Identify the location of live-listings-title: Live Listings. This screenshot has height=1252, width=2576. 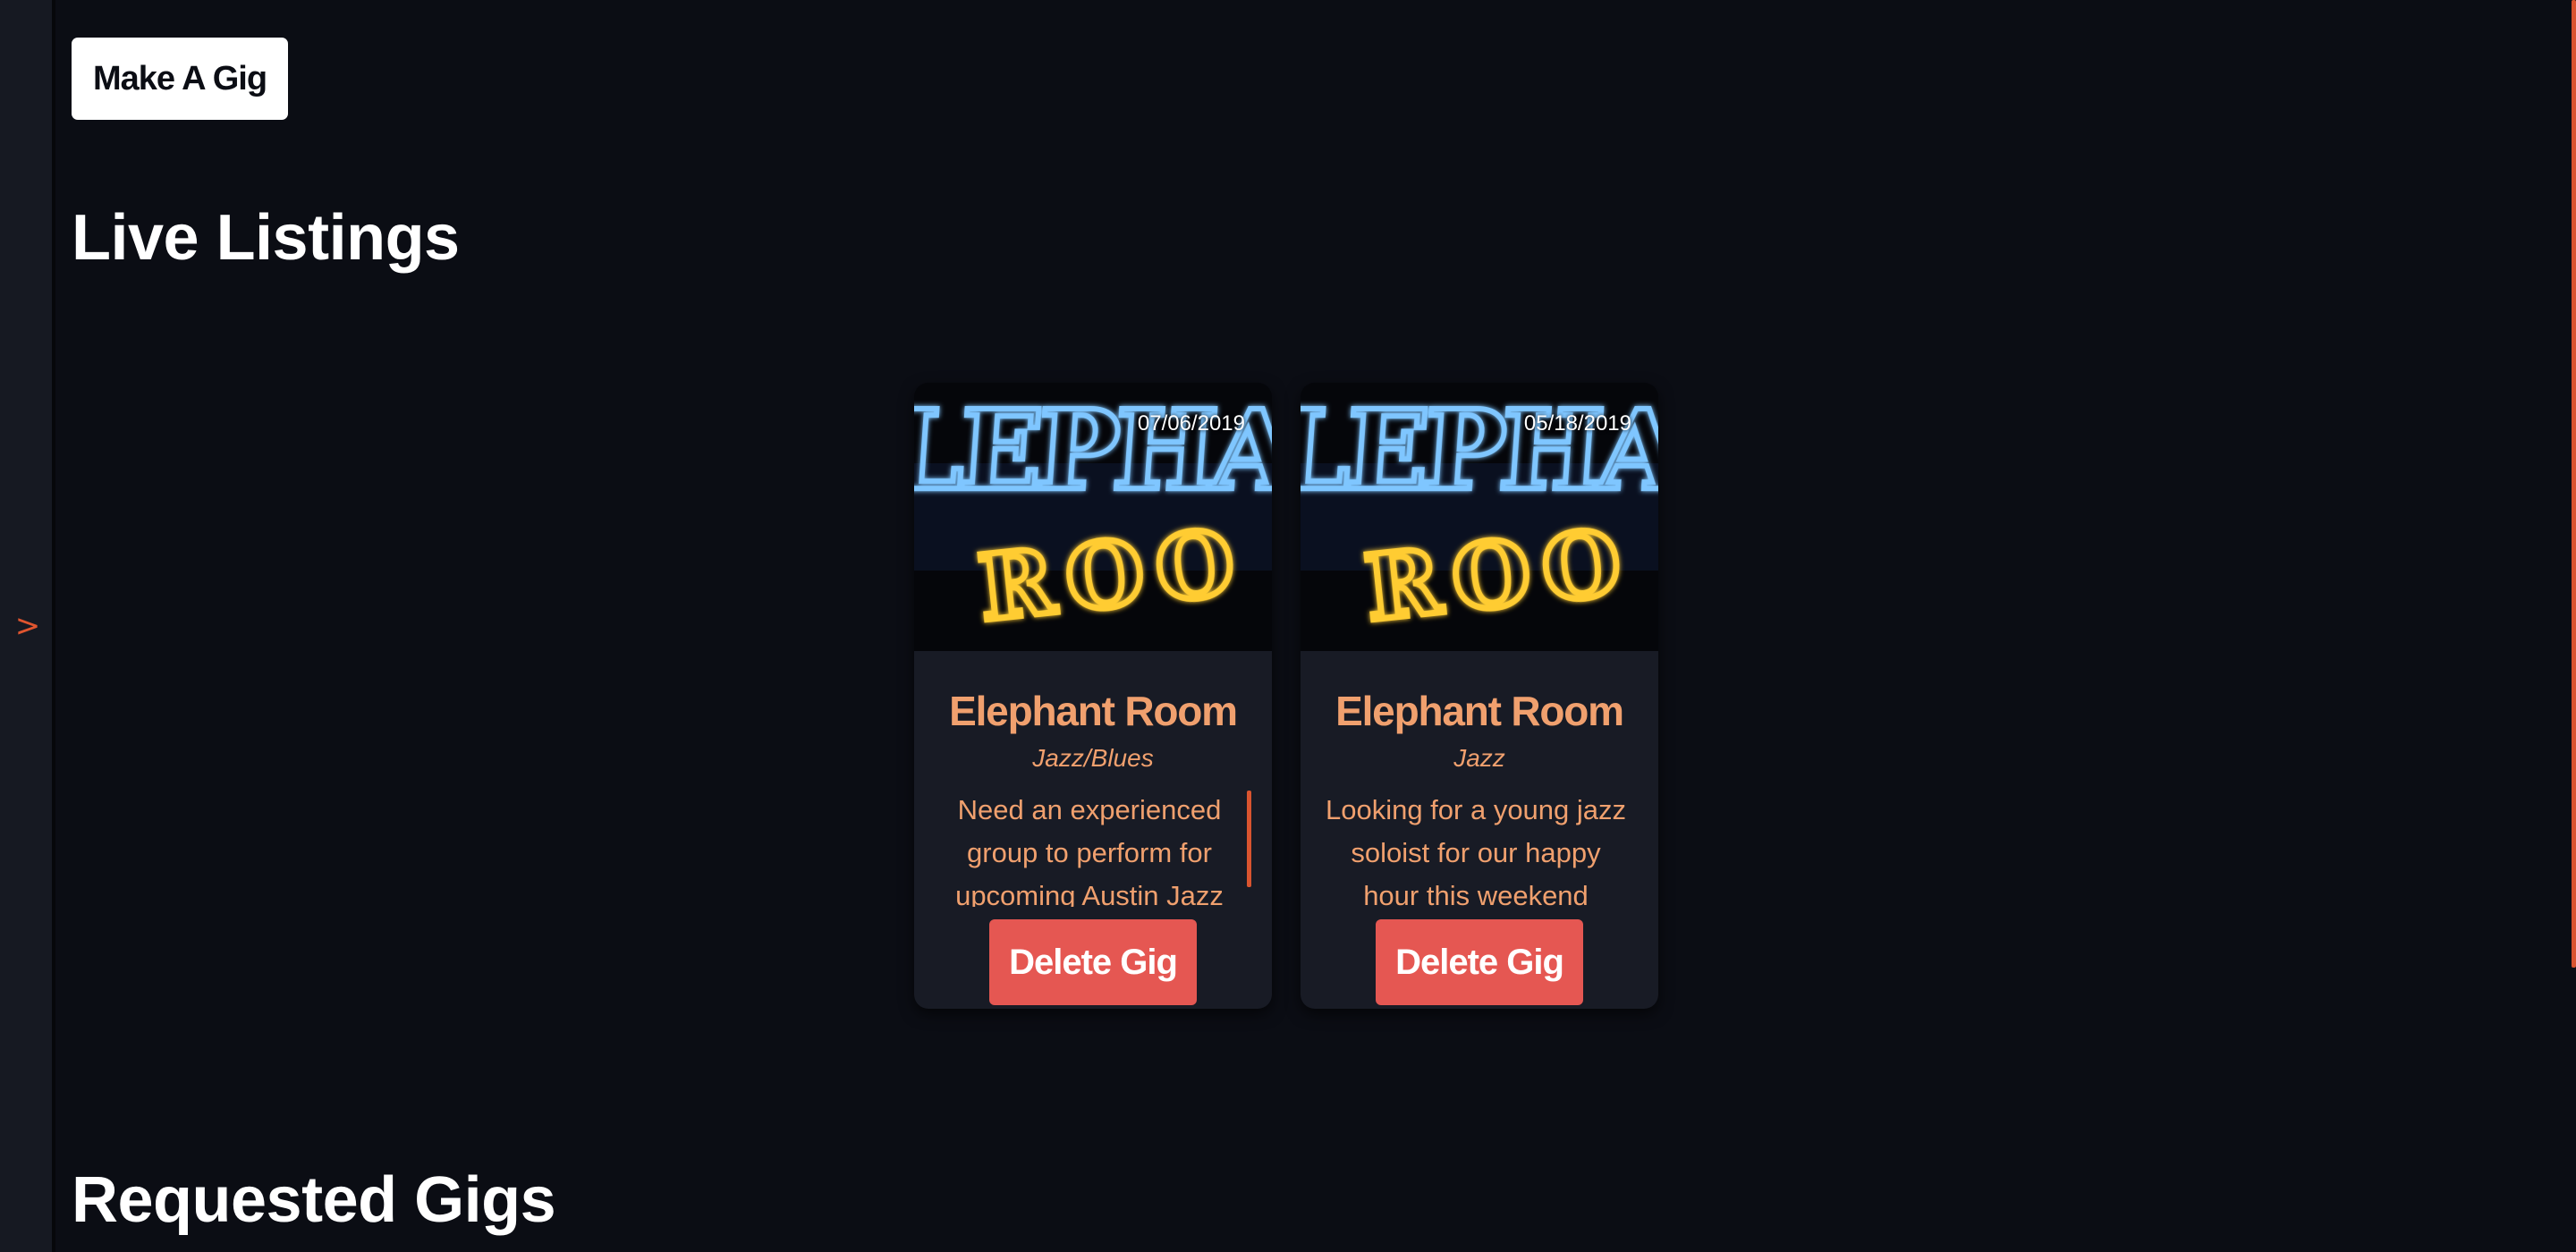
(266, 238).